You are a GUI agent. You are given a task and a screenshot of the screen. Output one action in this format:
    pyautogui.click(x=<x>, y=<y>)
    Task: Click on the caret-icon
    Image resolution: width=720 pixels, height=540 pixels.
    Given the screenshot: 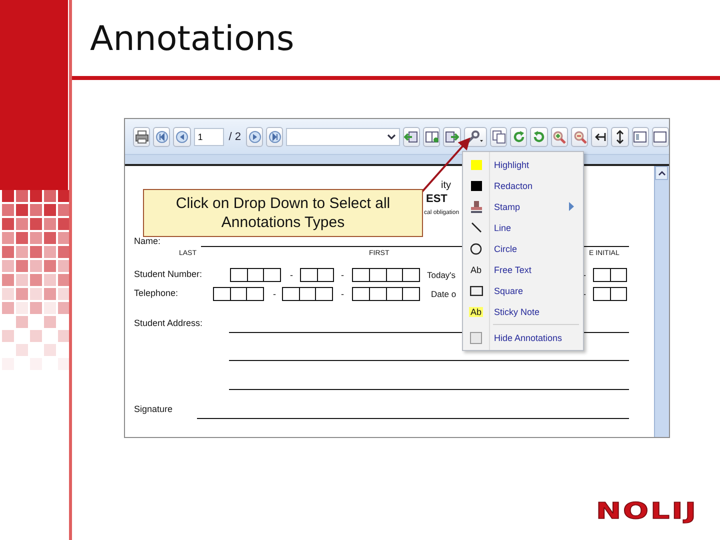 What is the action you would take?
    pyautogui.click(x=391, y=137)
    